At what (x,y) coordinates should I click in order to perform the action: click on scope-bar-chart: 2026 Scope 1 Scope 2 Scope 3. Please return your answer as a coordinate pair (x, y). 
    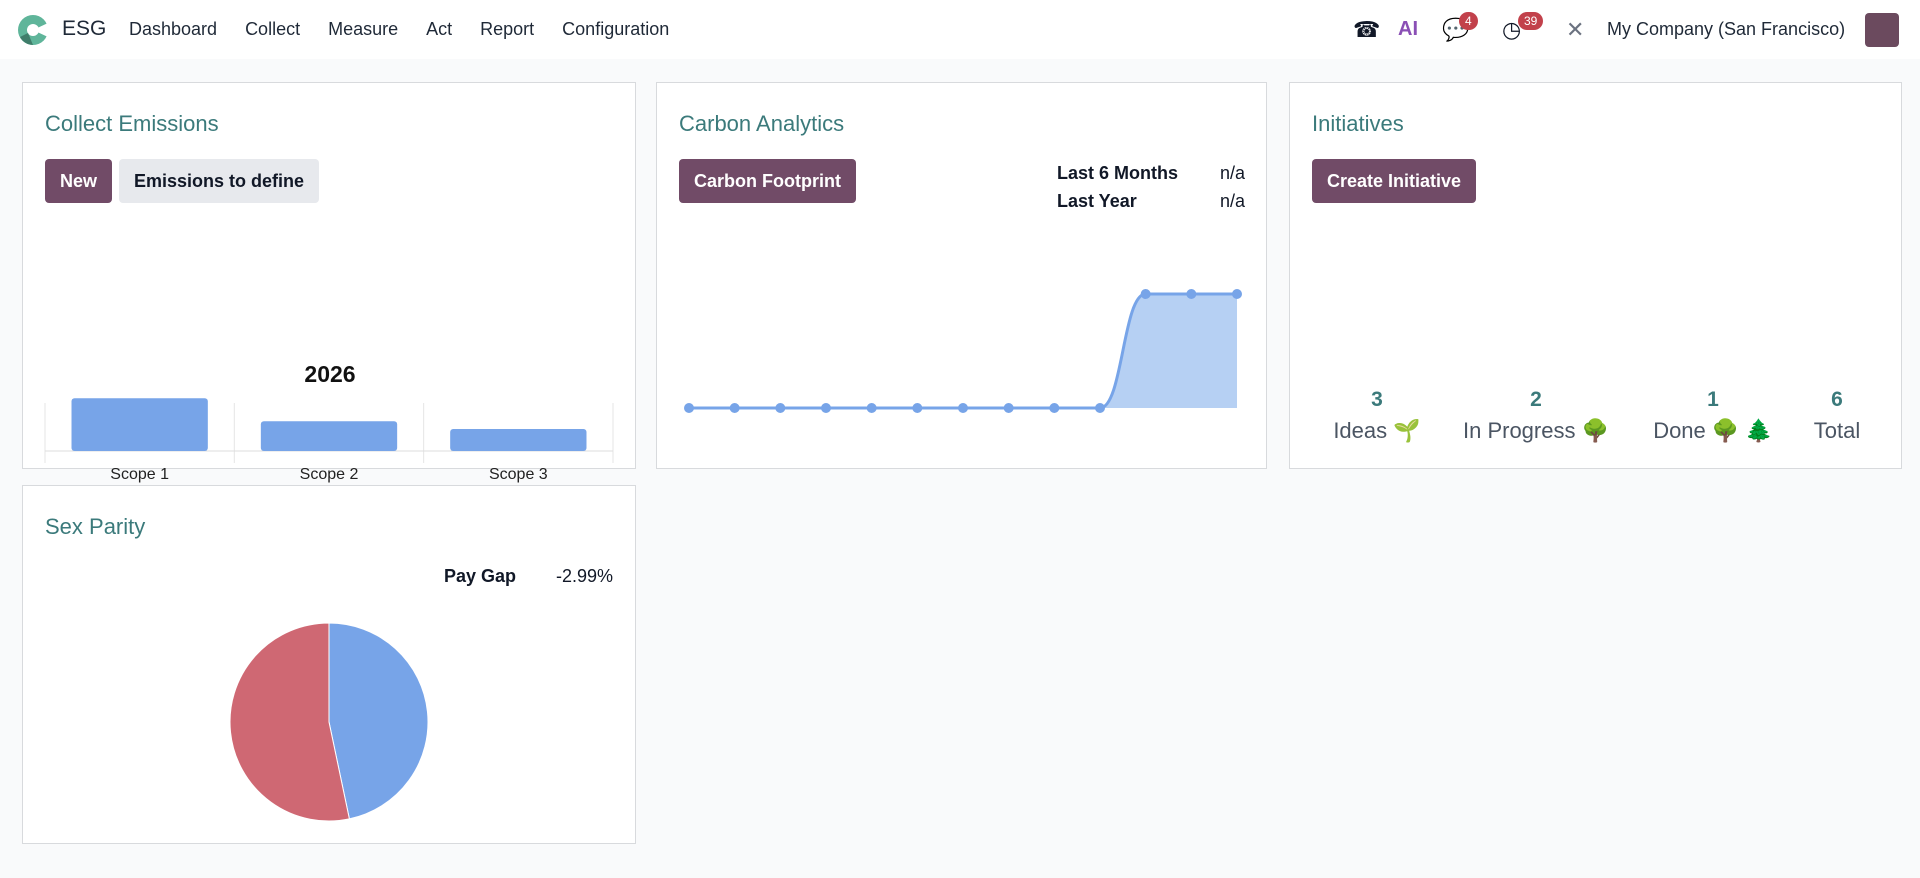
    Looking at the image, I should click on (329, 422).